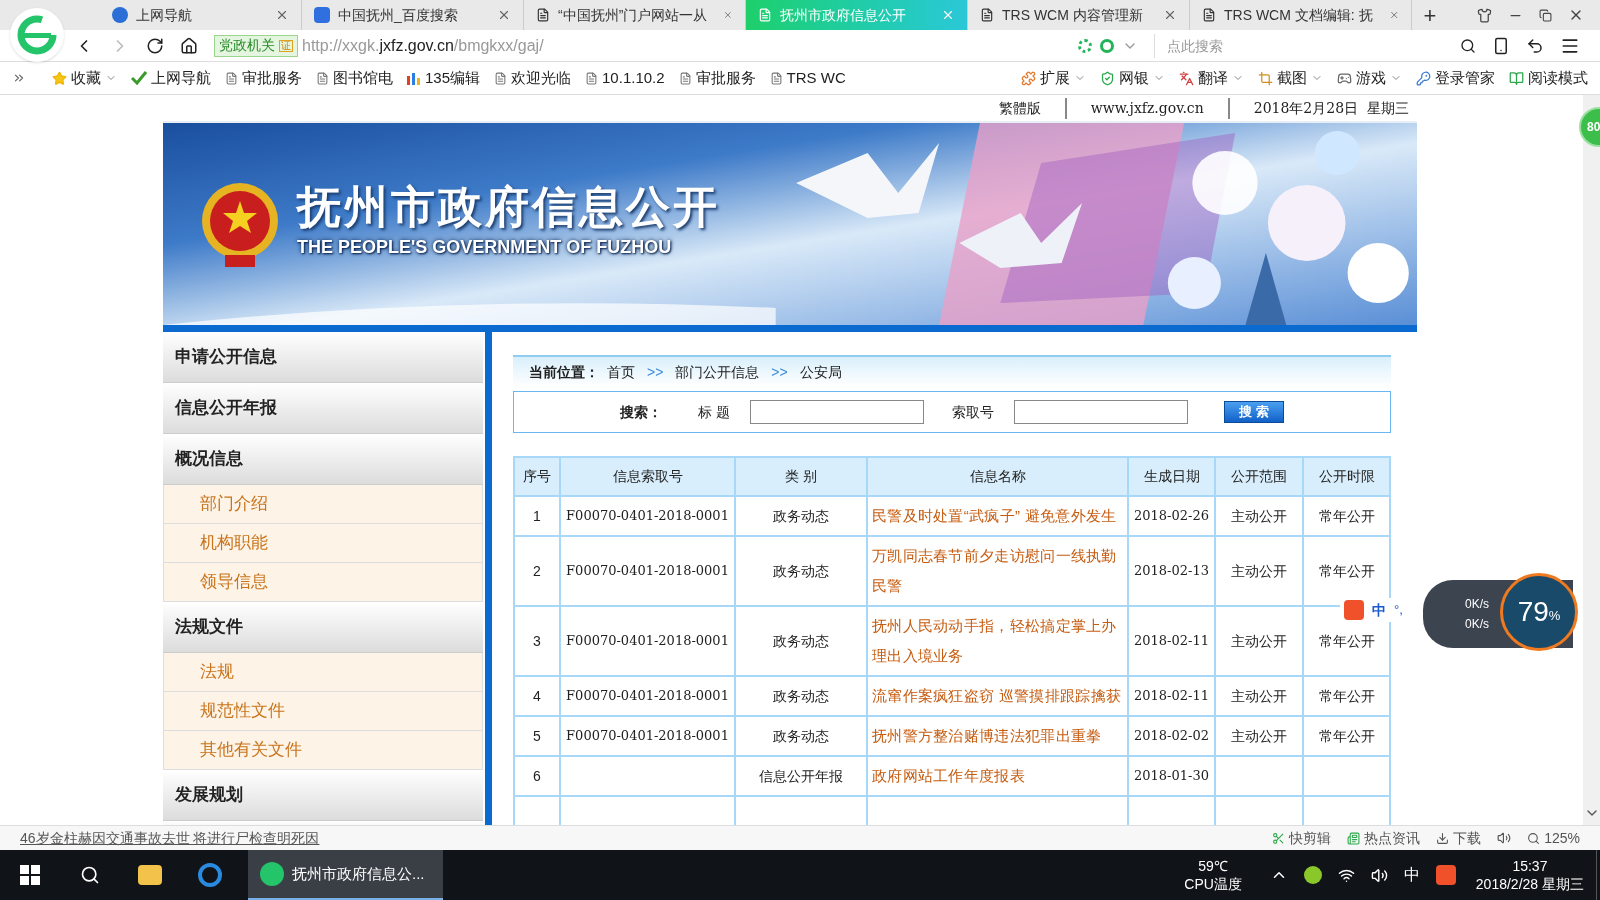 Image resolution: width=1600 pixels, height=900 pixels. Describe the element at coordinates (1553, 838) in the screenshot. I see `zoom-level: 125%` at that location.